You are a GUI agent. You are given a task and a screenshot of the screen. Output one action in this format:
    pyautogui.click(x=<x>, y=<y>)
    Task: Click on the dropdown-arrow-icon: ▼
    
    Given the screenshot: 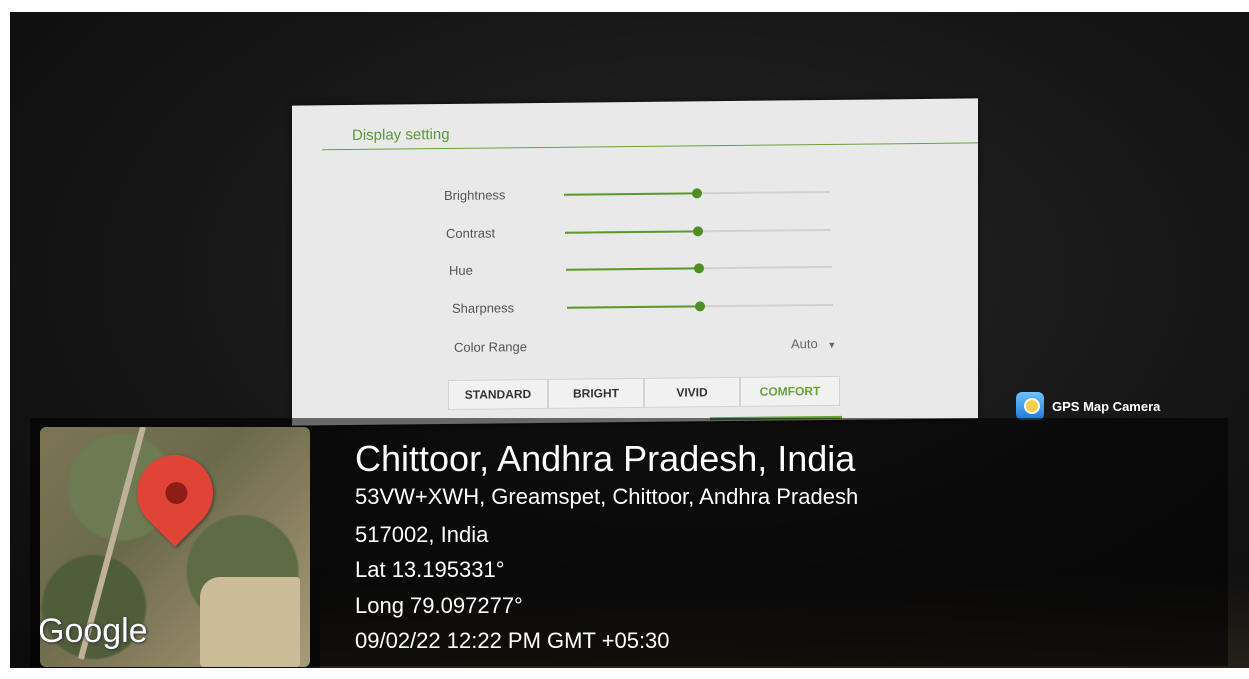 What is the action you would take?
    pyautogui.click(x=832, y=344)
    